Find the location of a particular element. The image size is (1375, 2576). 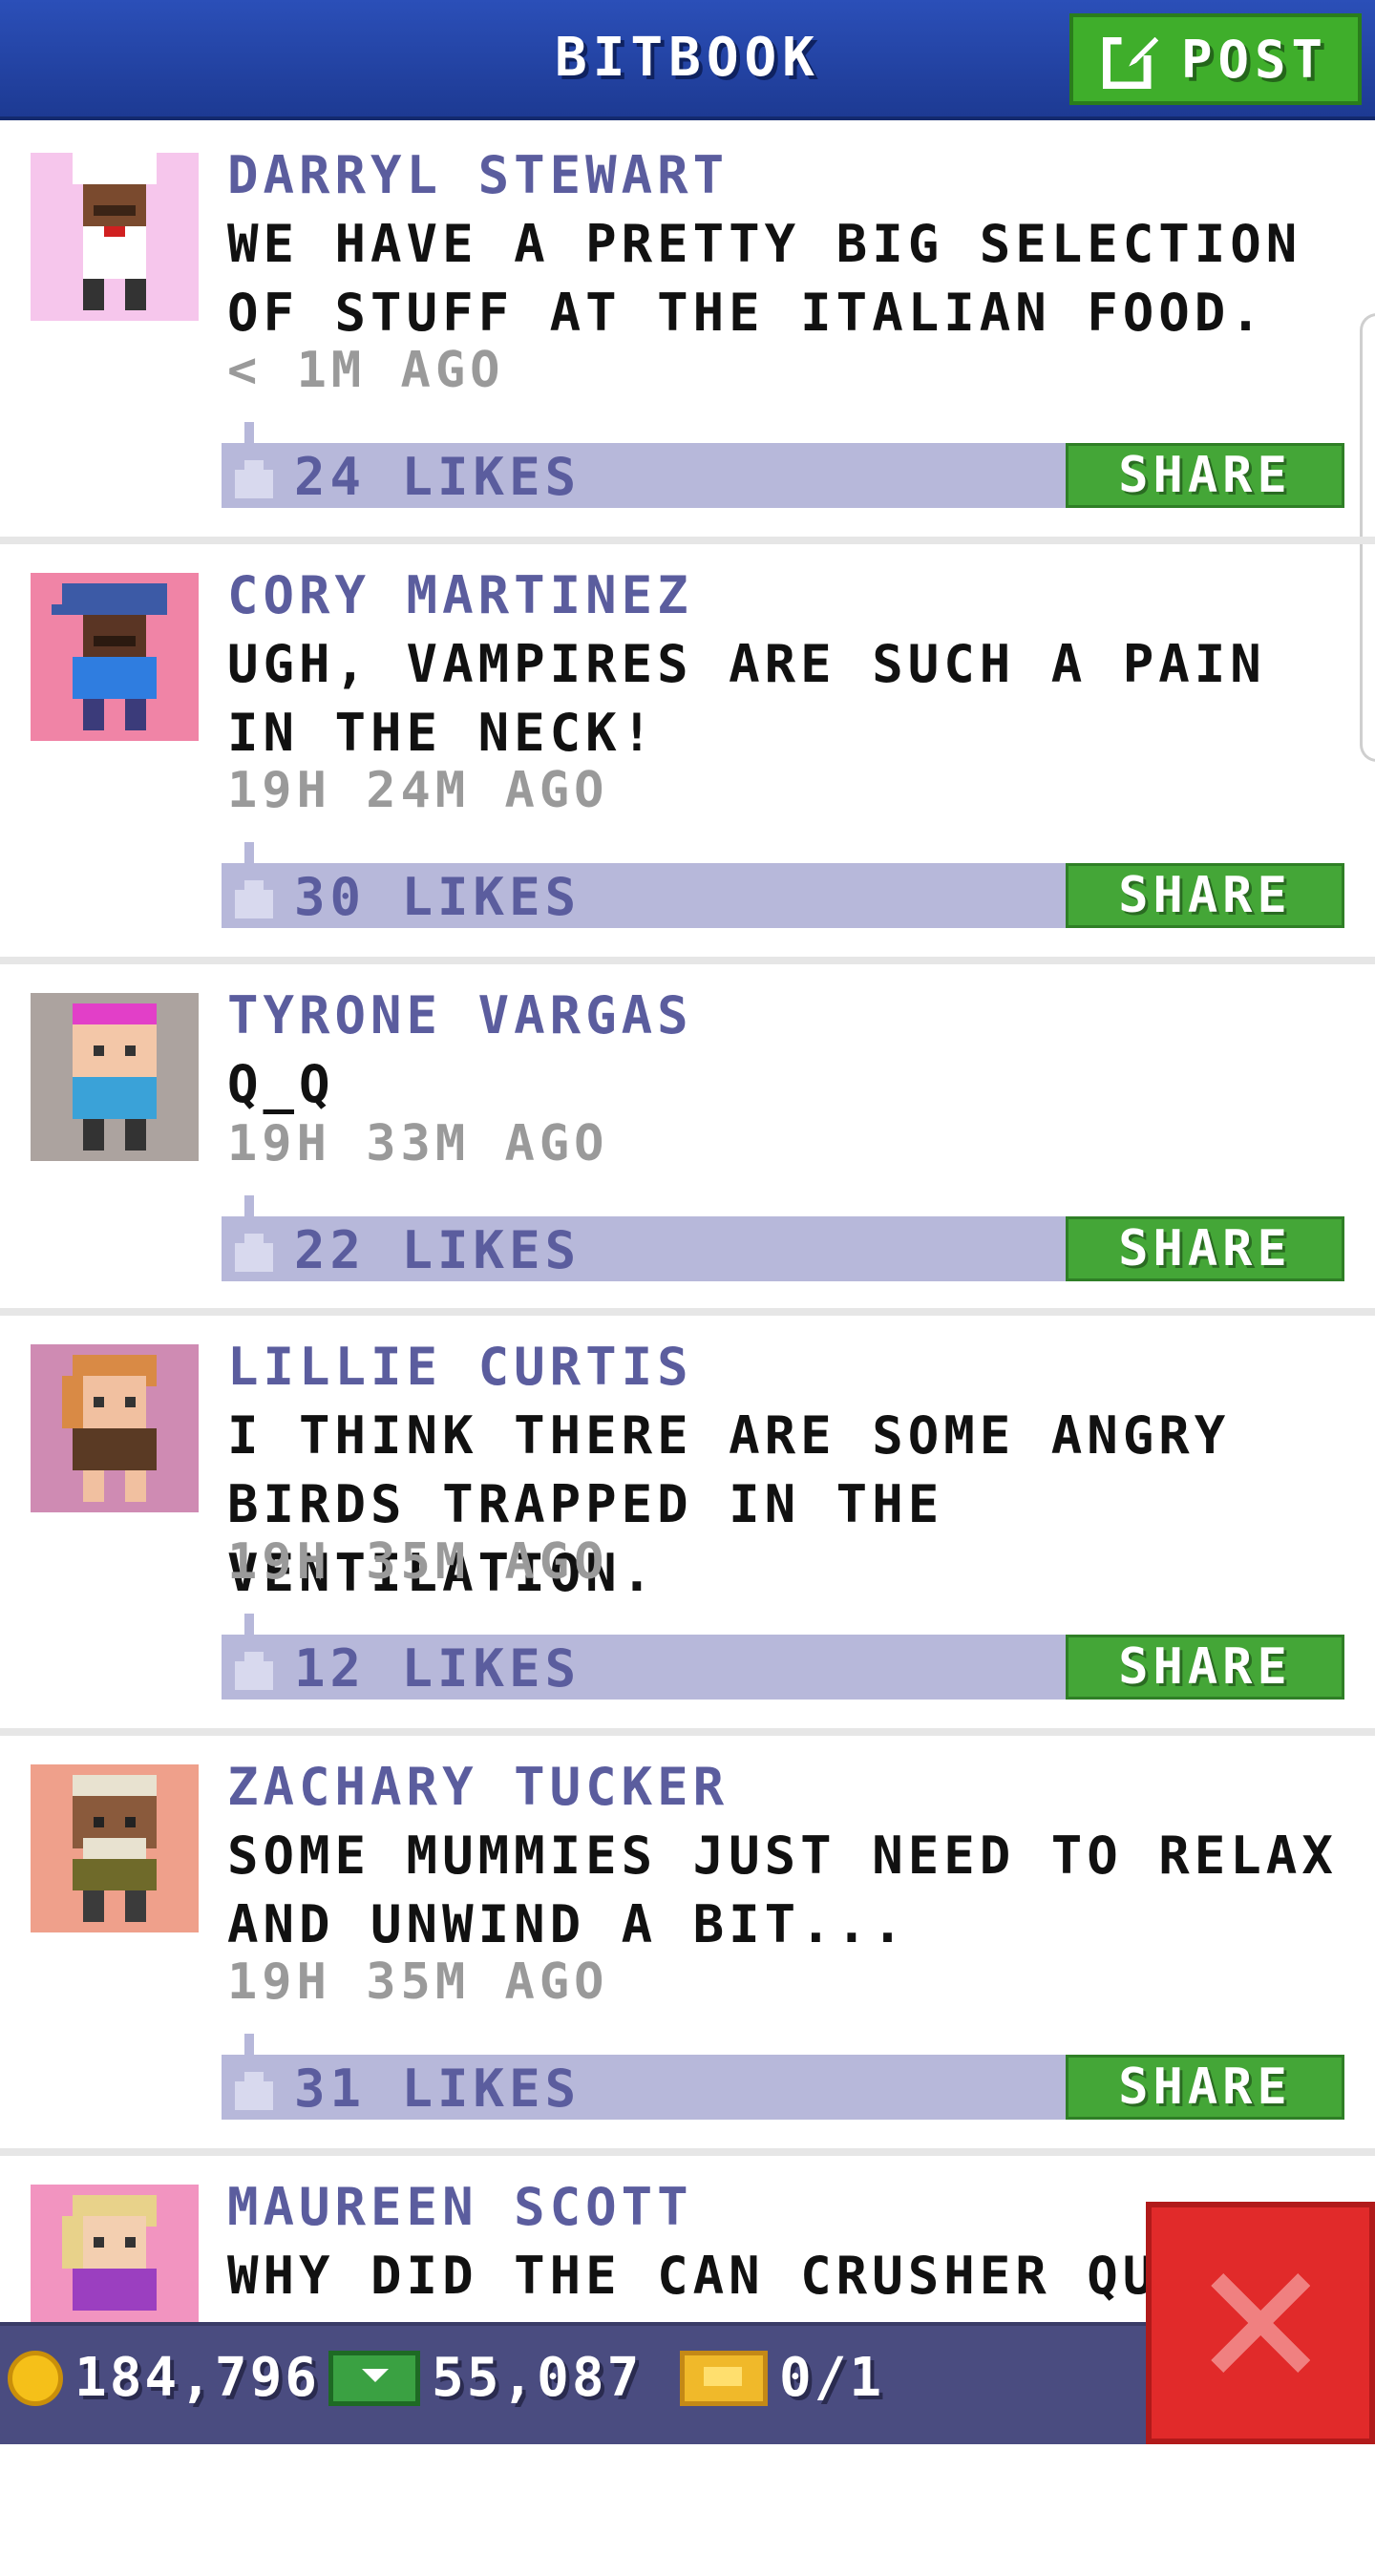

chef-avatar-icon is located at coordinates (115, 237).